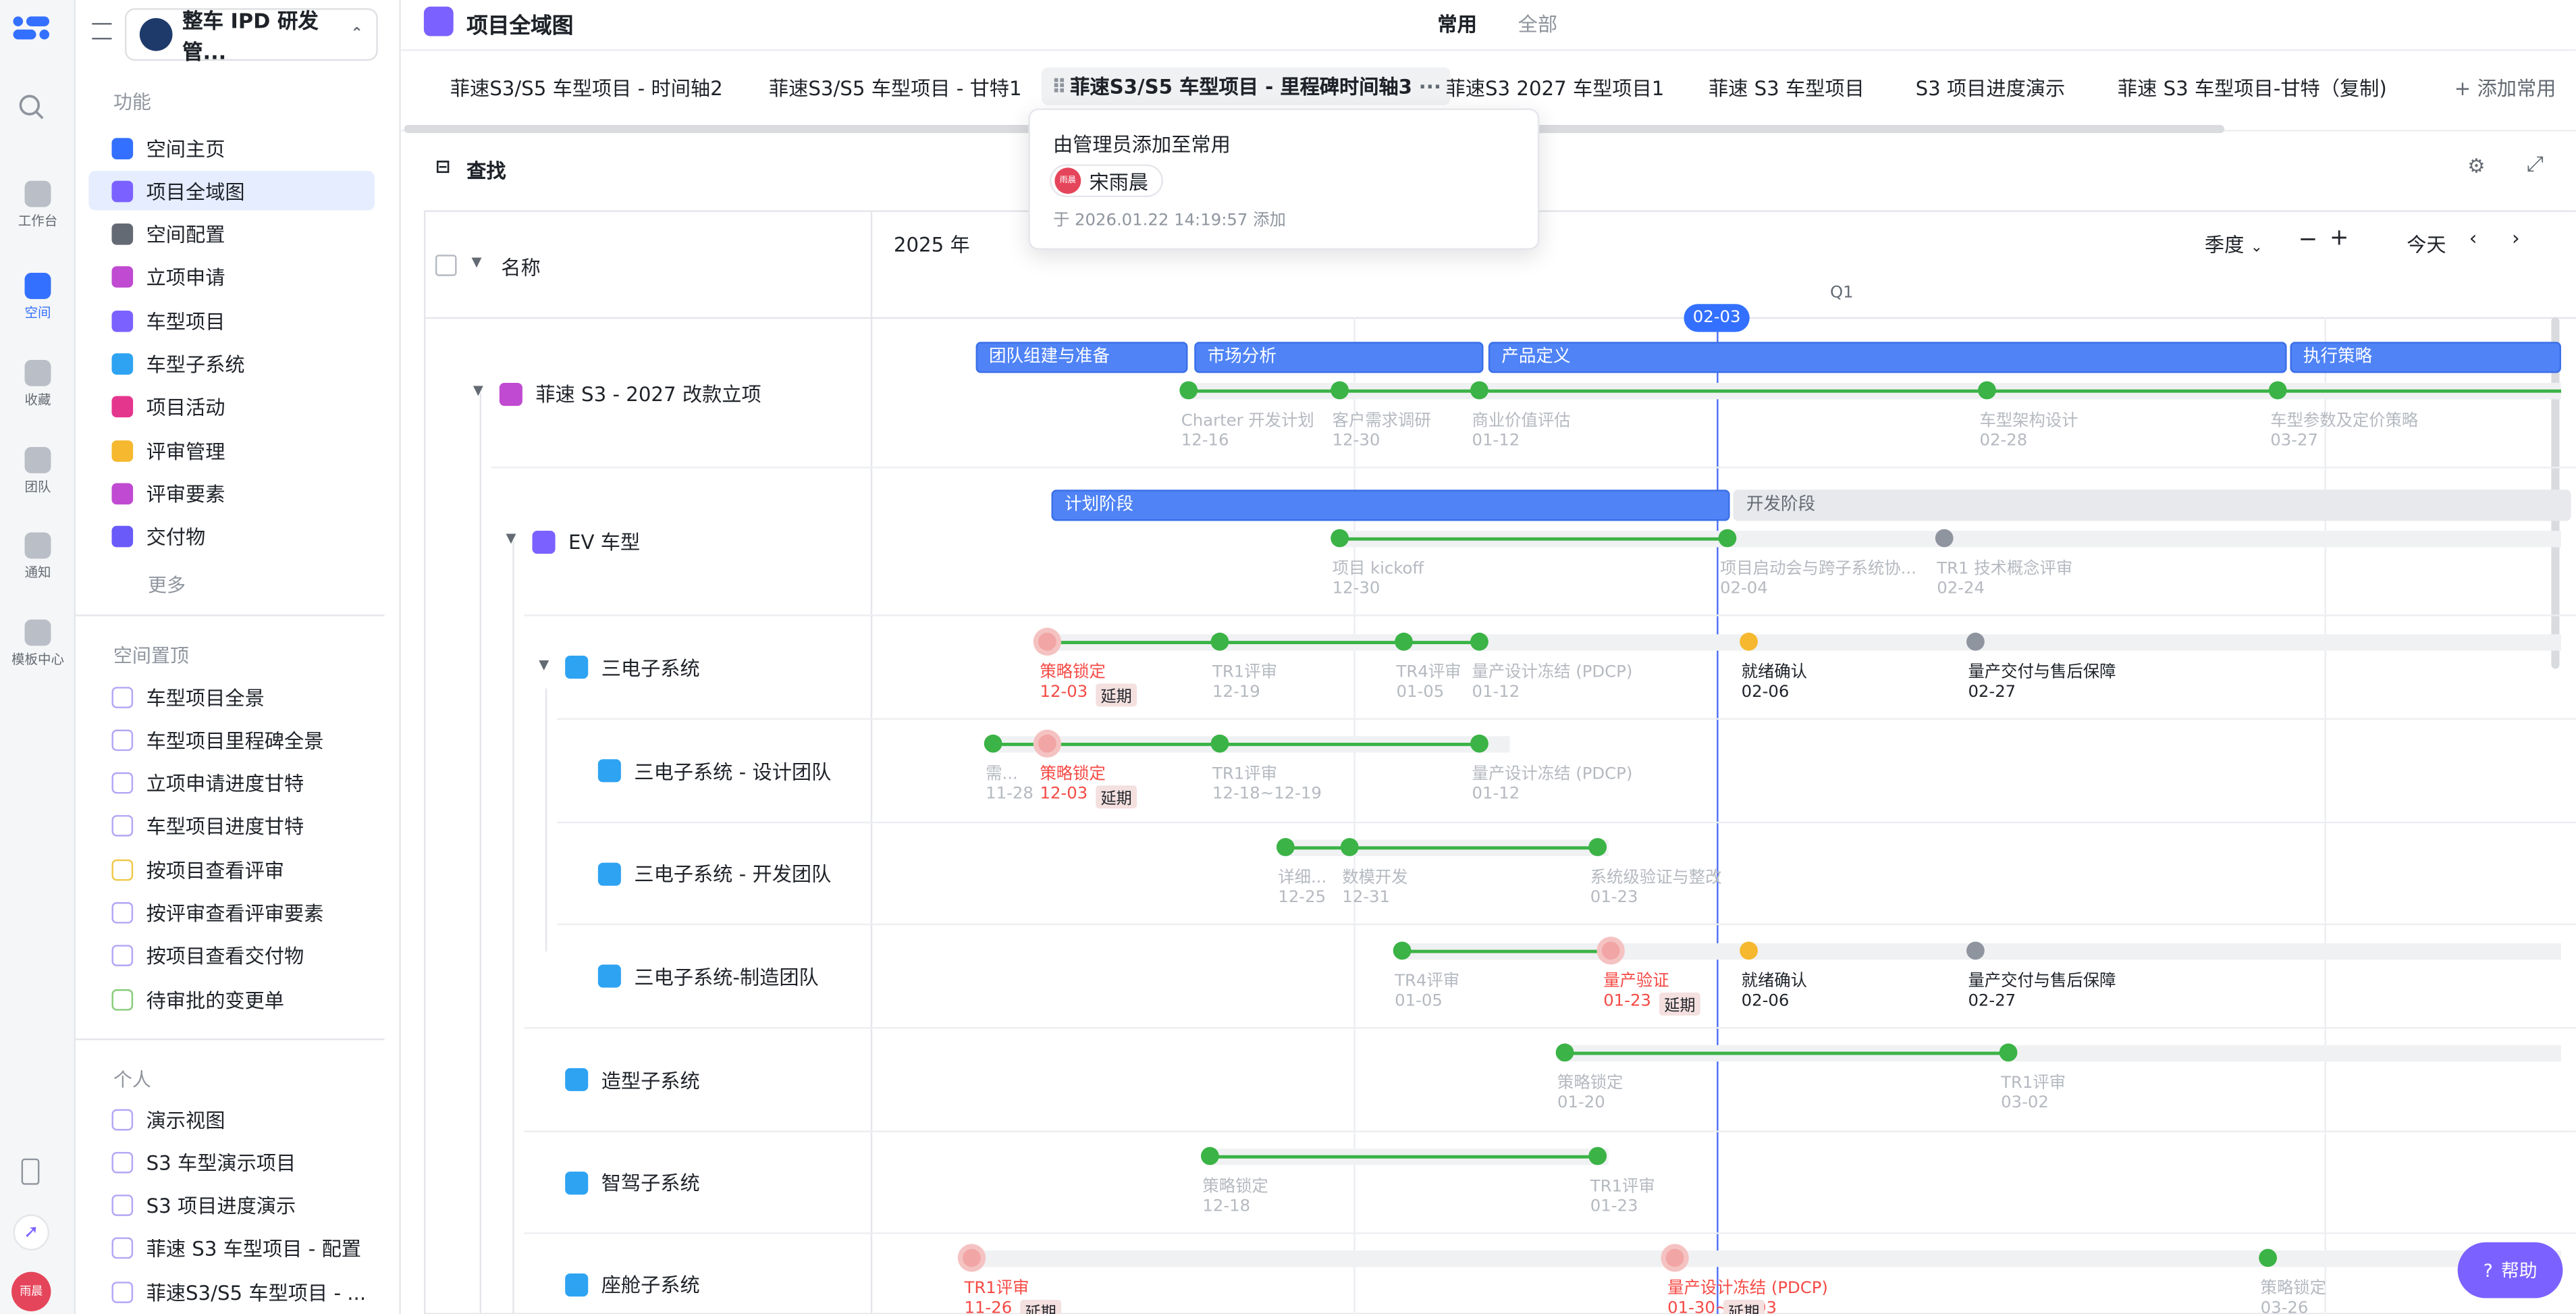  Describe the element at coordinates (231, 320) in the screenshot. I see `sidebar-item: 车型项目` at that location.